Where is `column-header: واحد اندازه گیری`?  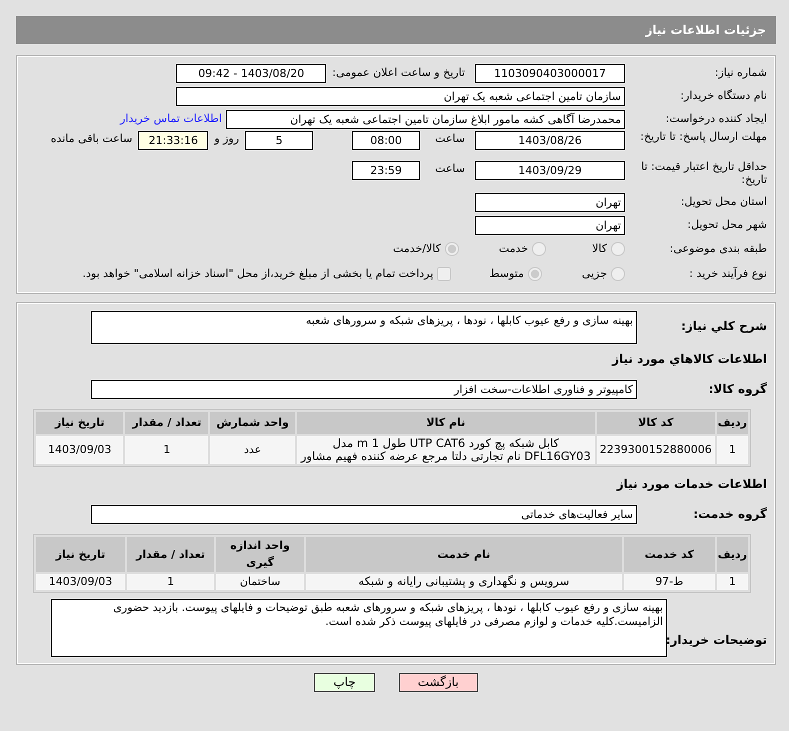
column-header: واحد اندازه گیری is located at coordinates (260, 554).